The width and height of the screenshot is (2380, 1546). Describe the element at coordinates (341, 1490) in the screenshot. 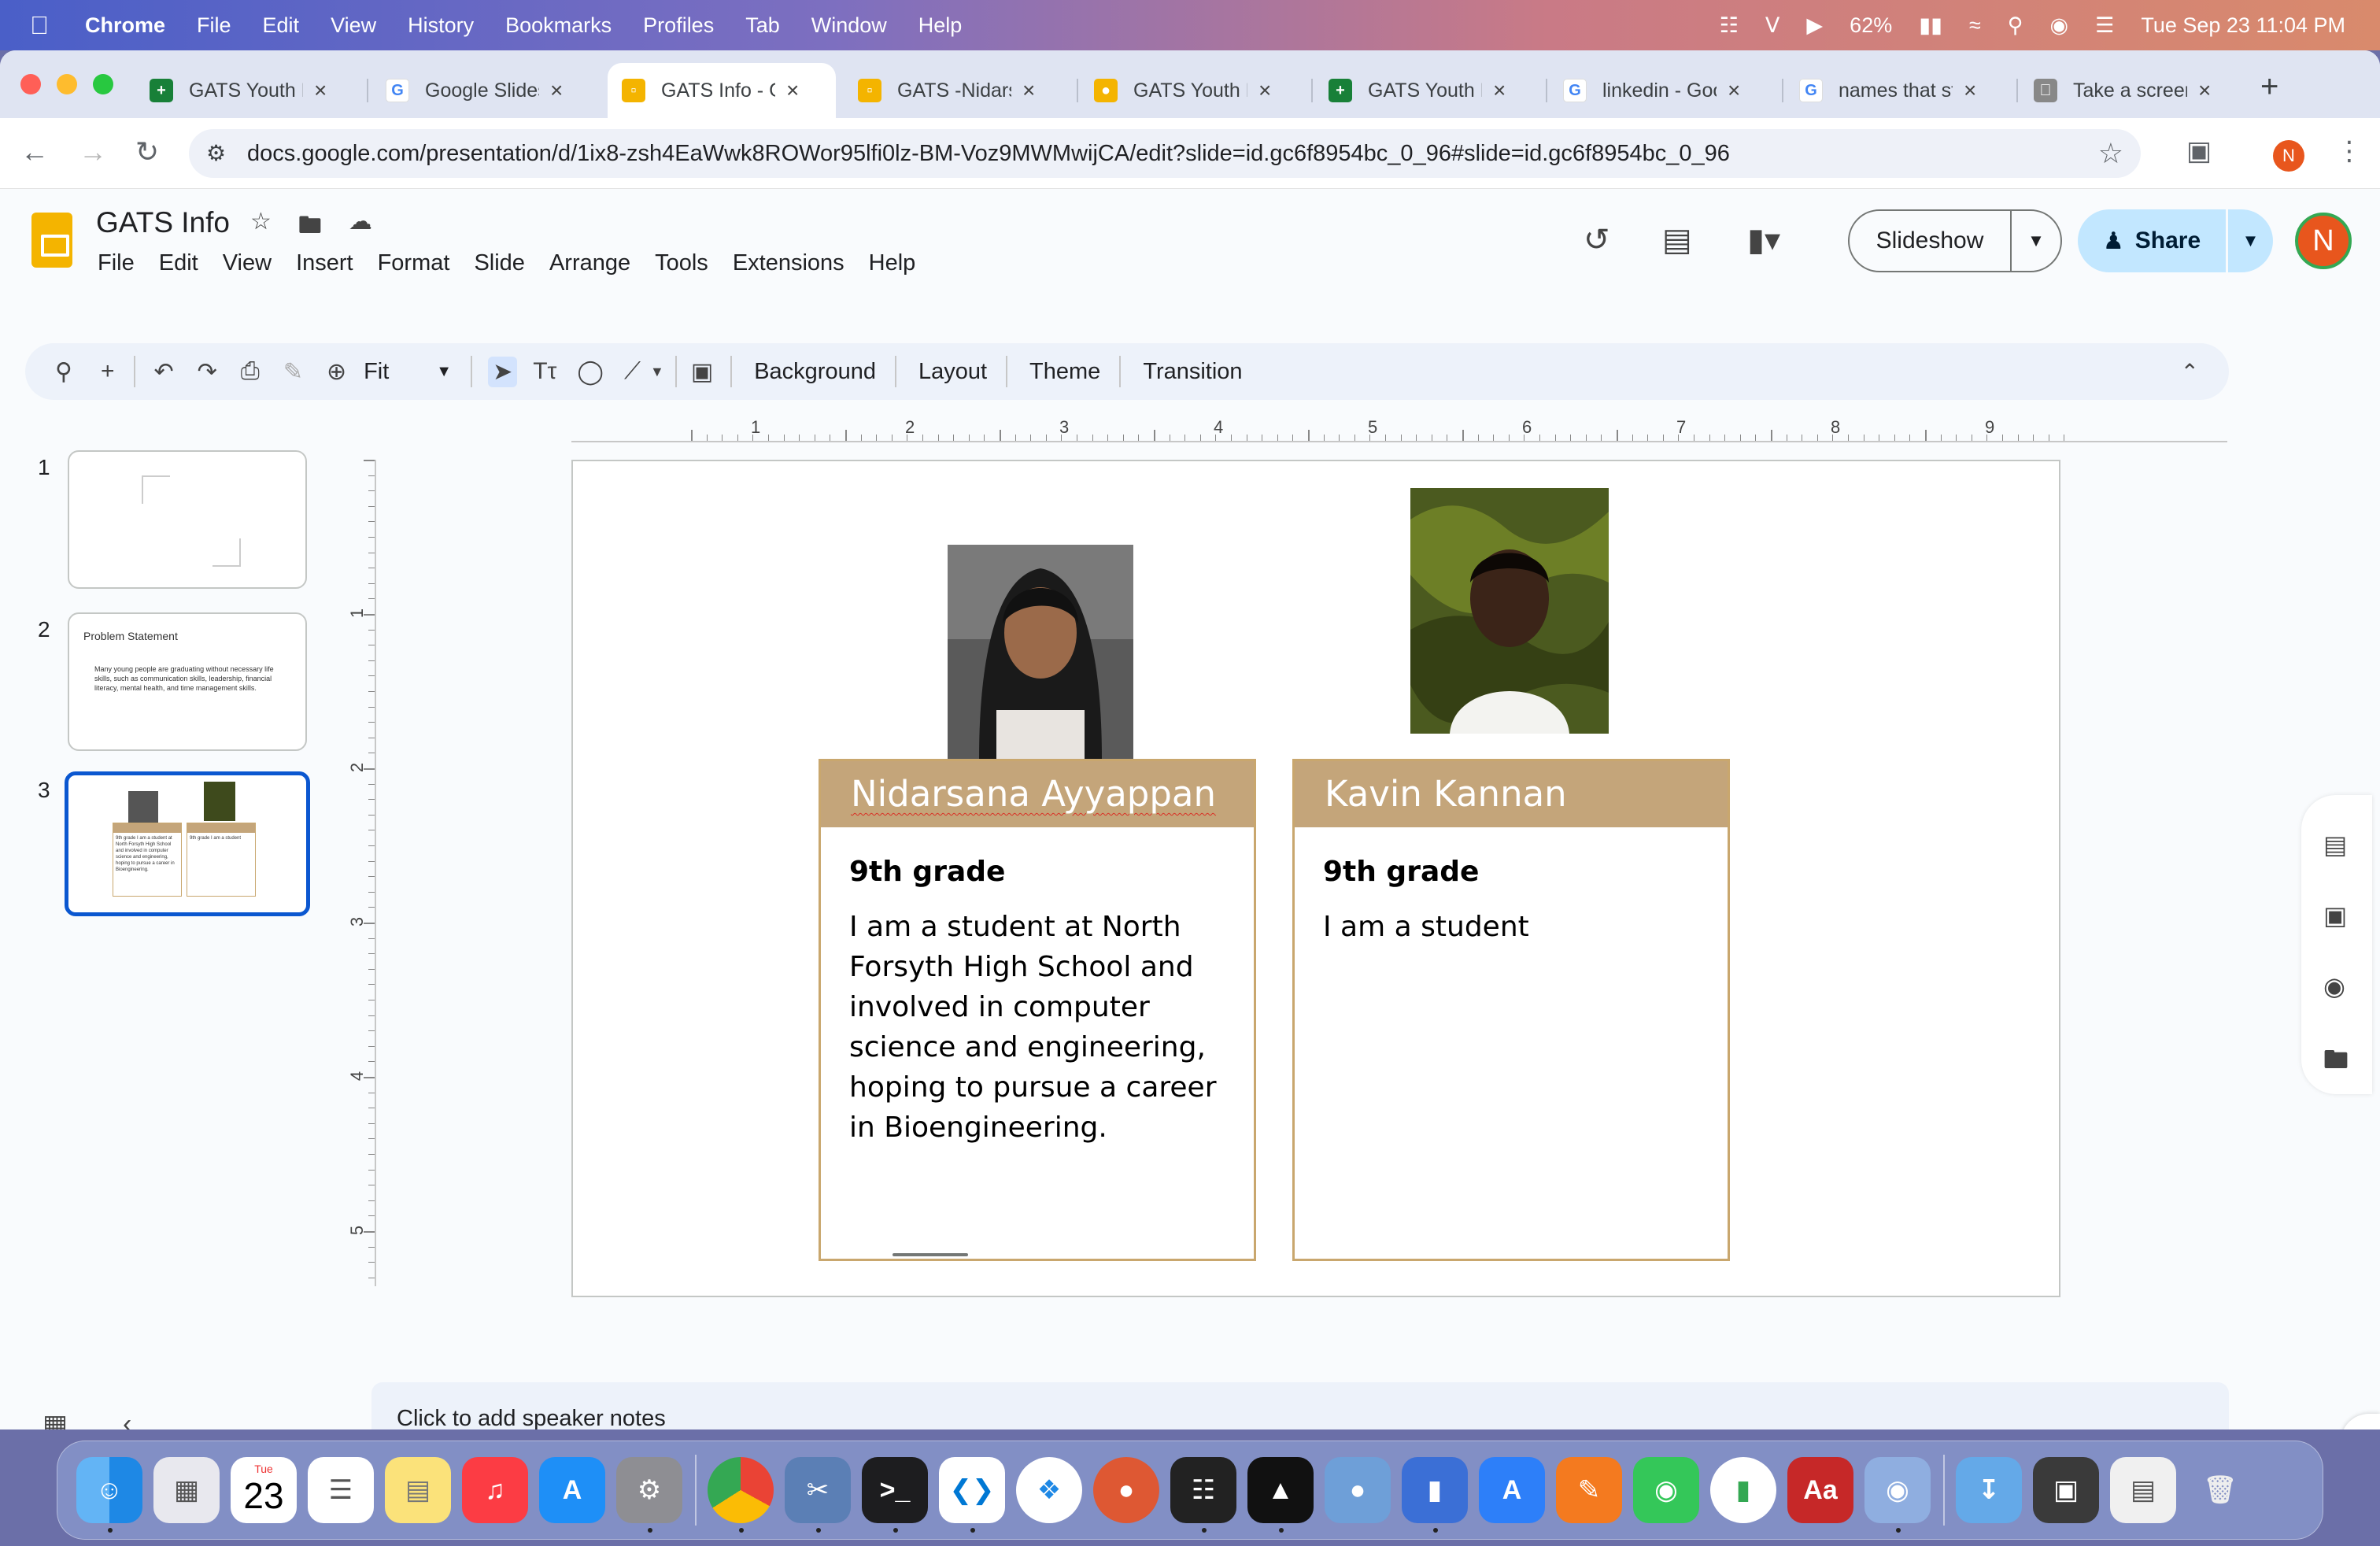

I see `reminders-icon: ☰` at that location.